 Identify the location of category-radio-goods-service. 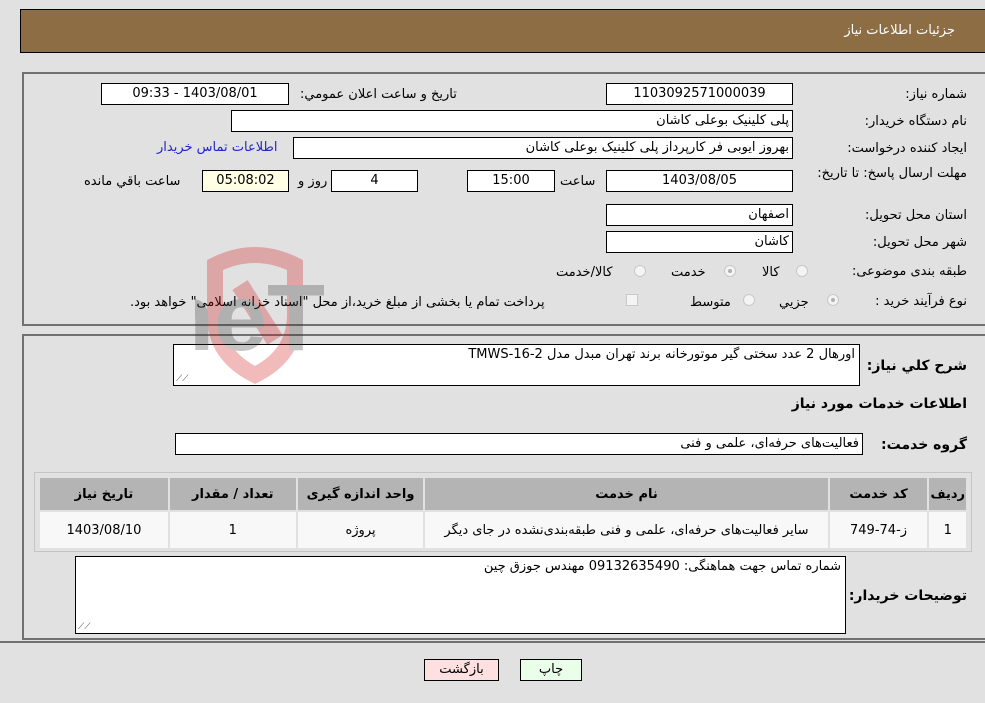
(640, 271).